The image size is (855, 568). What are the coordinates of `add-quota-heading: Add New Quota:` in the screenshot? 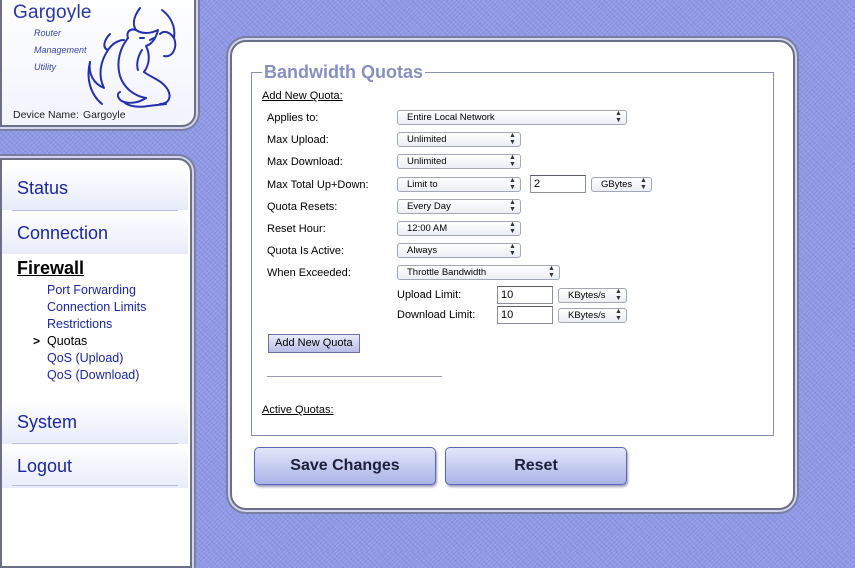 It's located at (302, 96).